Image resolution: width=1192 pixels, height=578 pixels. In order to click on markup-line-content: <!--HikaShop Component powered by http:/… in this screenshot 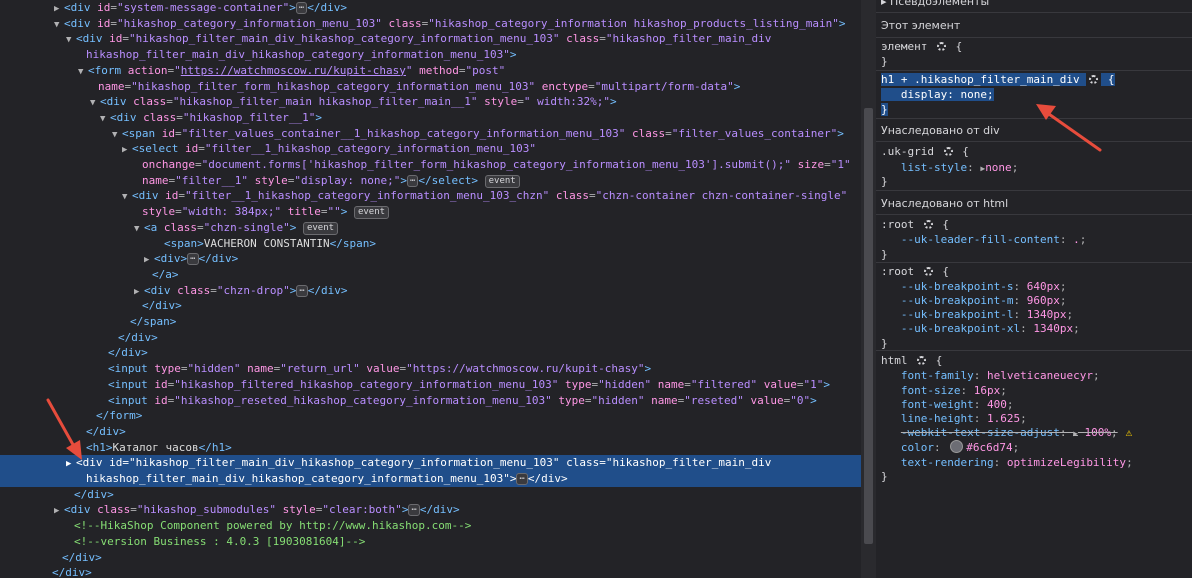, I will do `click(273, 526)`.